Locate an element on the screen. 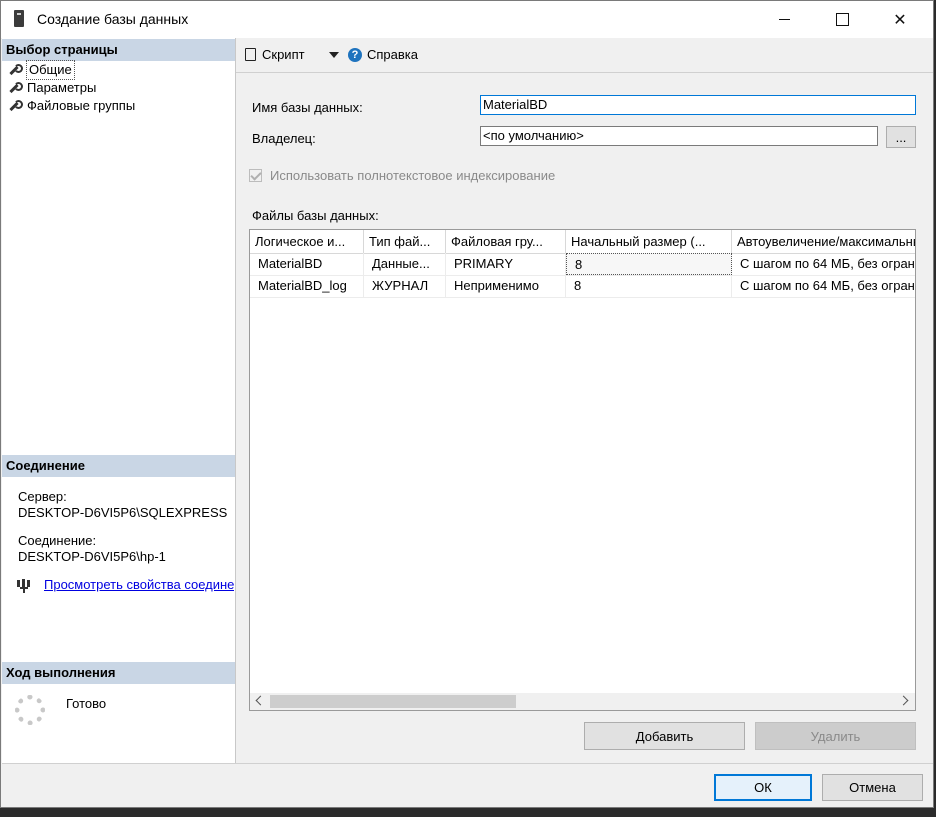 This screenshot has height=817, width=936. remove-button: Удалить is located at coordinates (835, 736).